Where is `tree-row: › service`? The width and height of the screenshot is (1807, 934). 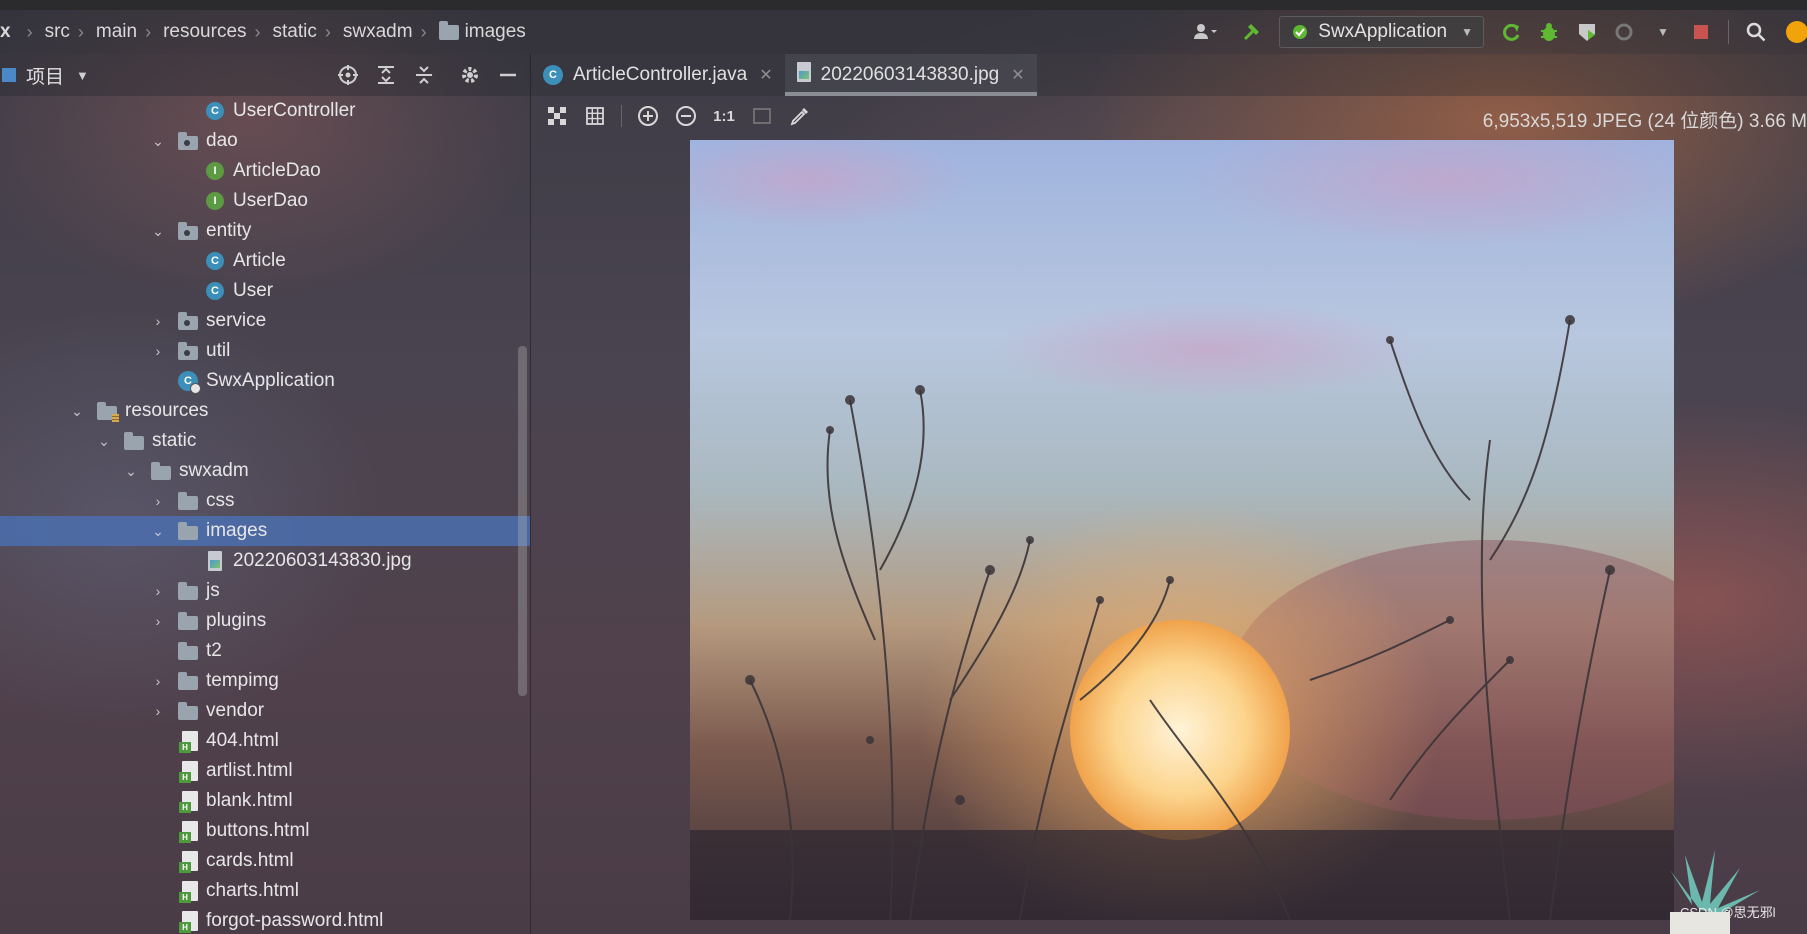
tree-row: › service is located at coordinates (265, 321).